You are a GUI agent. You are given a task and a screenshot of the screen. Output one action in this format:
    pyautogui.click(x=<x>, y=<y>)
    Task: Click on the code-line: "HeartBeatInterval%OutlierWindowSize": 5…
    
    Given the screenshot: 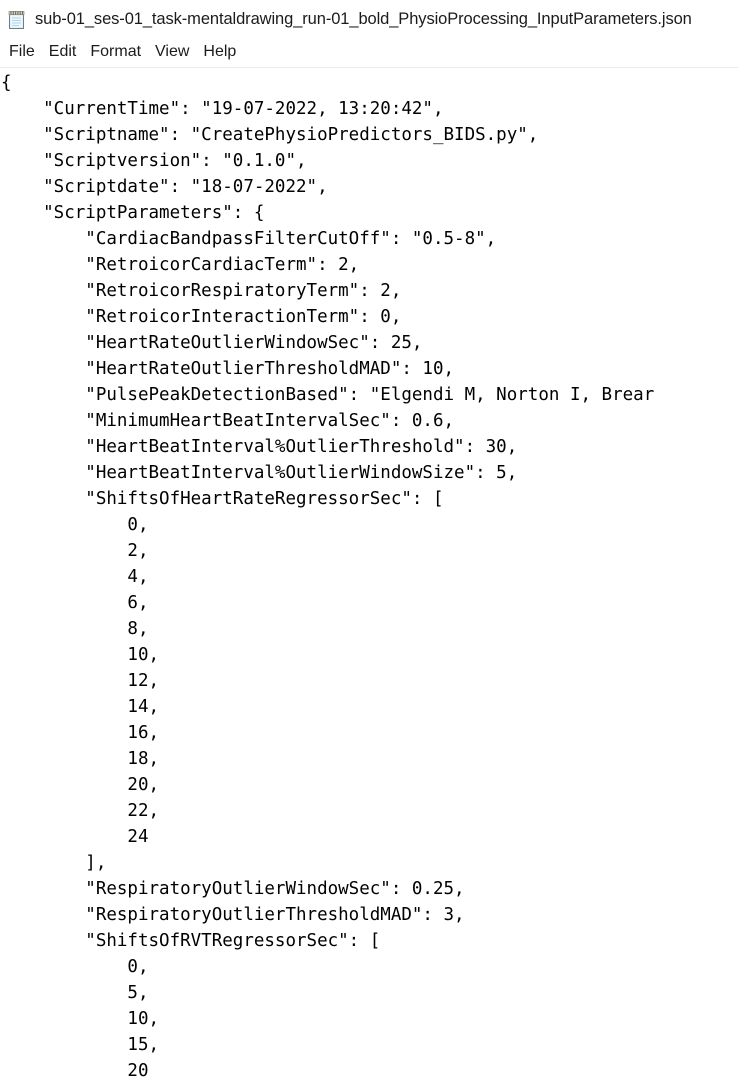 What is the action you would take?
    pyautogui.click(x=259, y=473)
    